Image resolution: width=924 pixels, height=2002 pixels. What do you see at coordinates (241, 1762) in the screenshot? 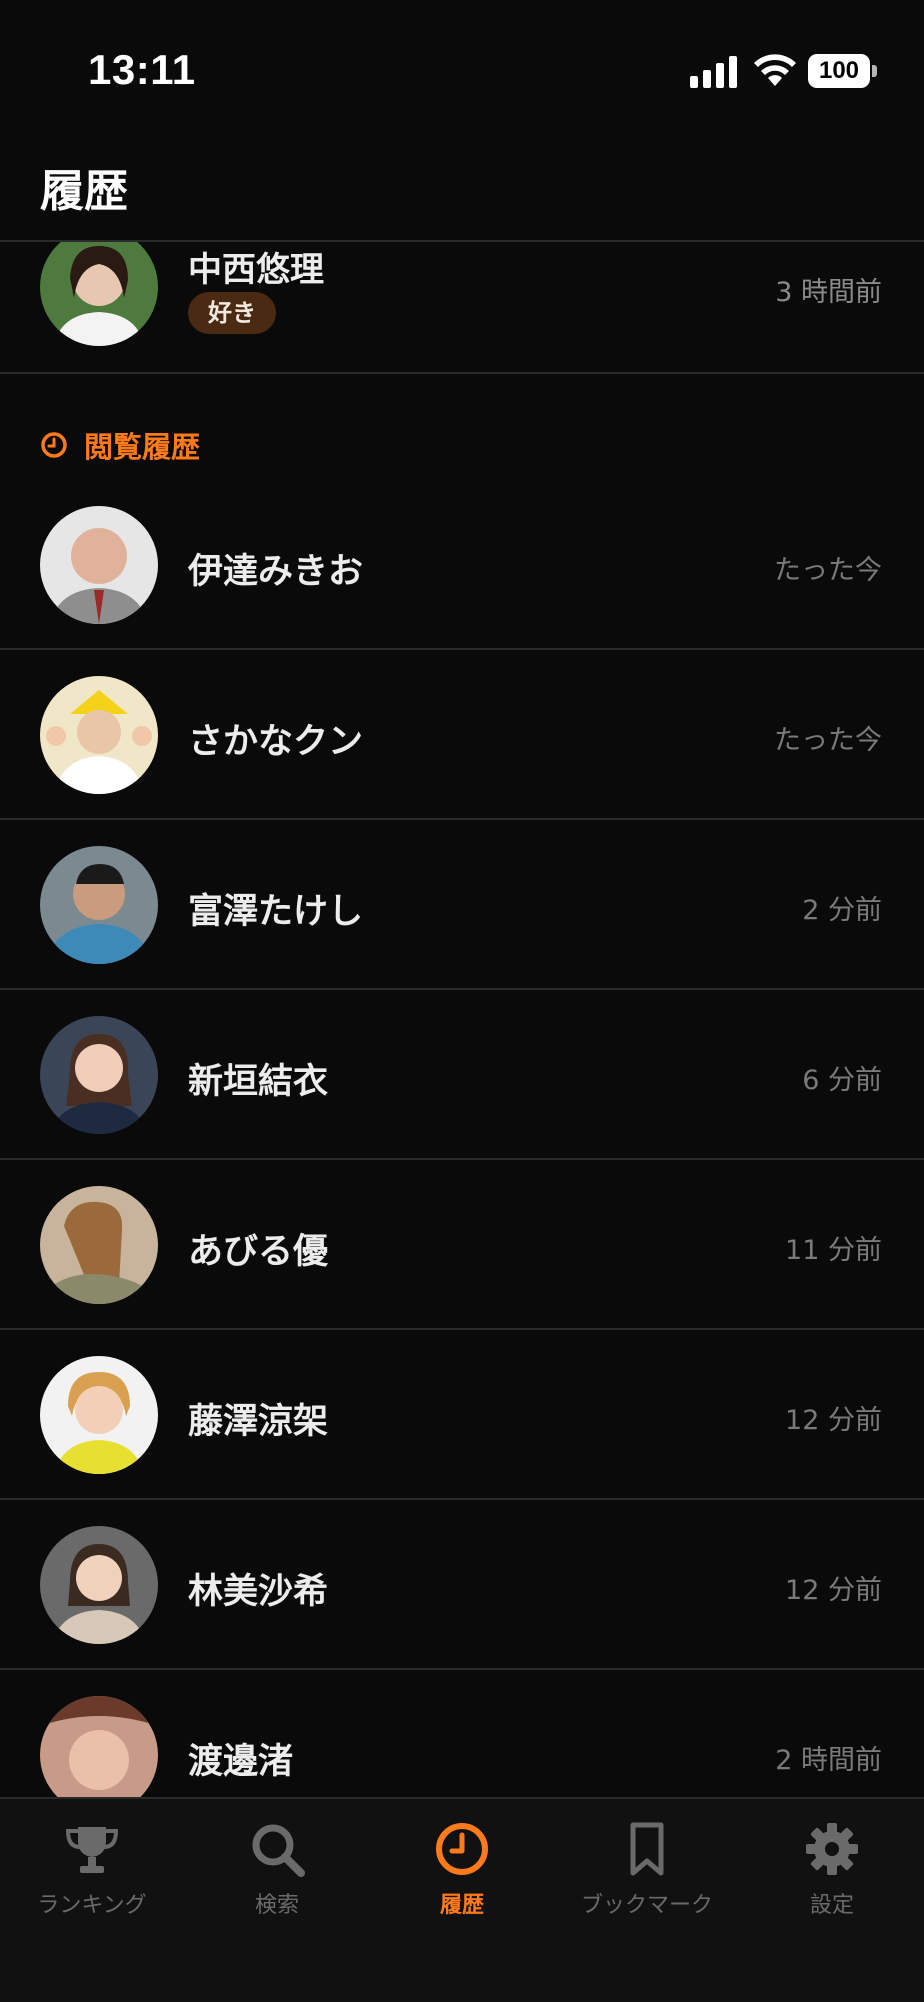
I see `list-item-name: 渡邊渚` at bounding box center [241, 1762].